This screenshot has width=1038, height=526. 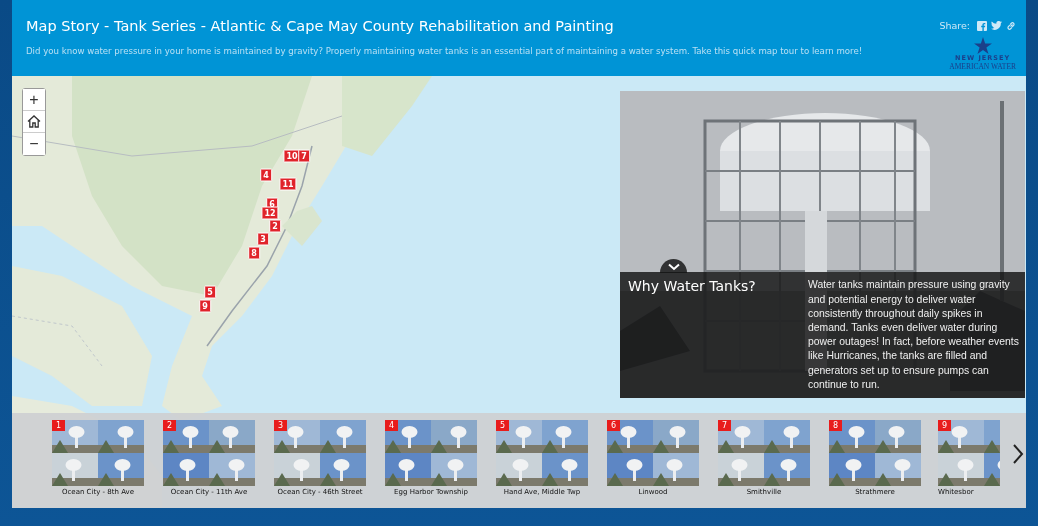 What do you see at coordinates (302, 226) in the screenshot?
I see `island` at bounding box center [302, 226].